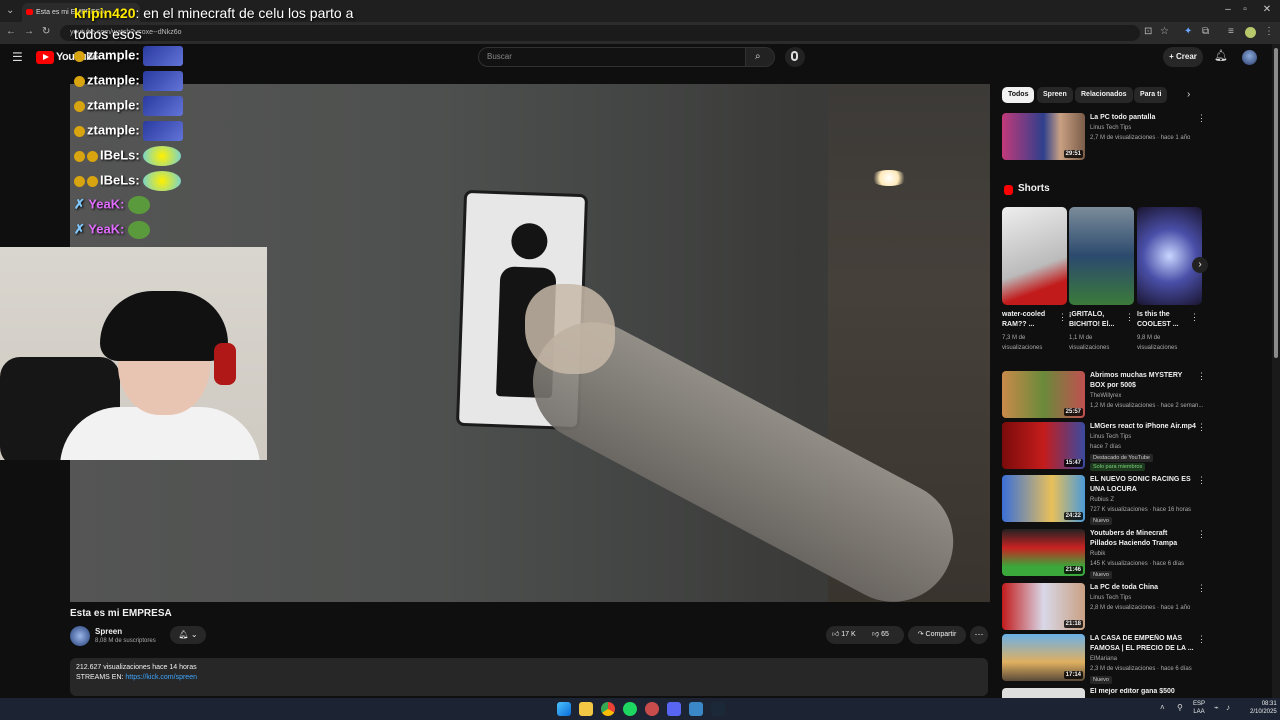 This screenshot has width=1280, height=720. What do you see at coordinates (1205, 31) in the screenshot?
I see `extensions-puzzle-icon: ⧉` at bounding box center [1205, 31].